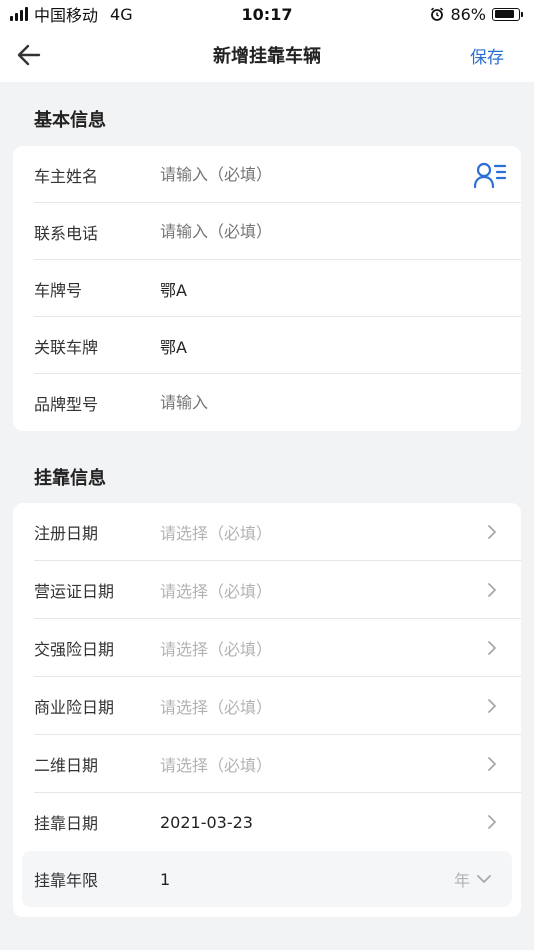  What do you see at coordinates (461, 880) in the screenshot?
I see `term-unit: 年` at bounding box center [461, 880].